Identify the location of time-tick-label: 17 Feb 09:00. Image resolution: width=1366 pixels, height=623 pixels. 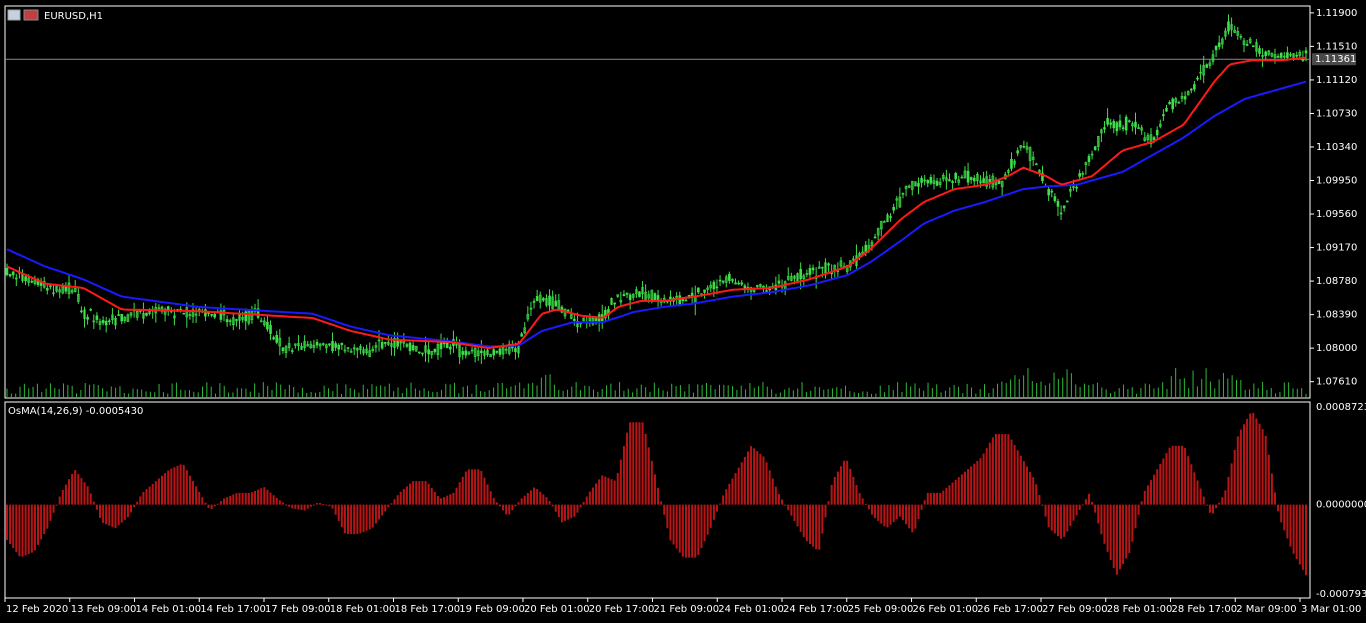
(298, 609).